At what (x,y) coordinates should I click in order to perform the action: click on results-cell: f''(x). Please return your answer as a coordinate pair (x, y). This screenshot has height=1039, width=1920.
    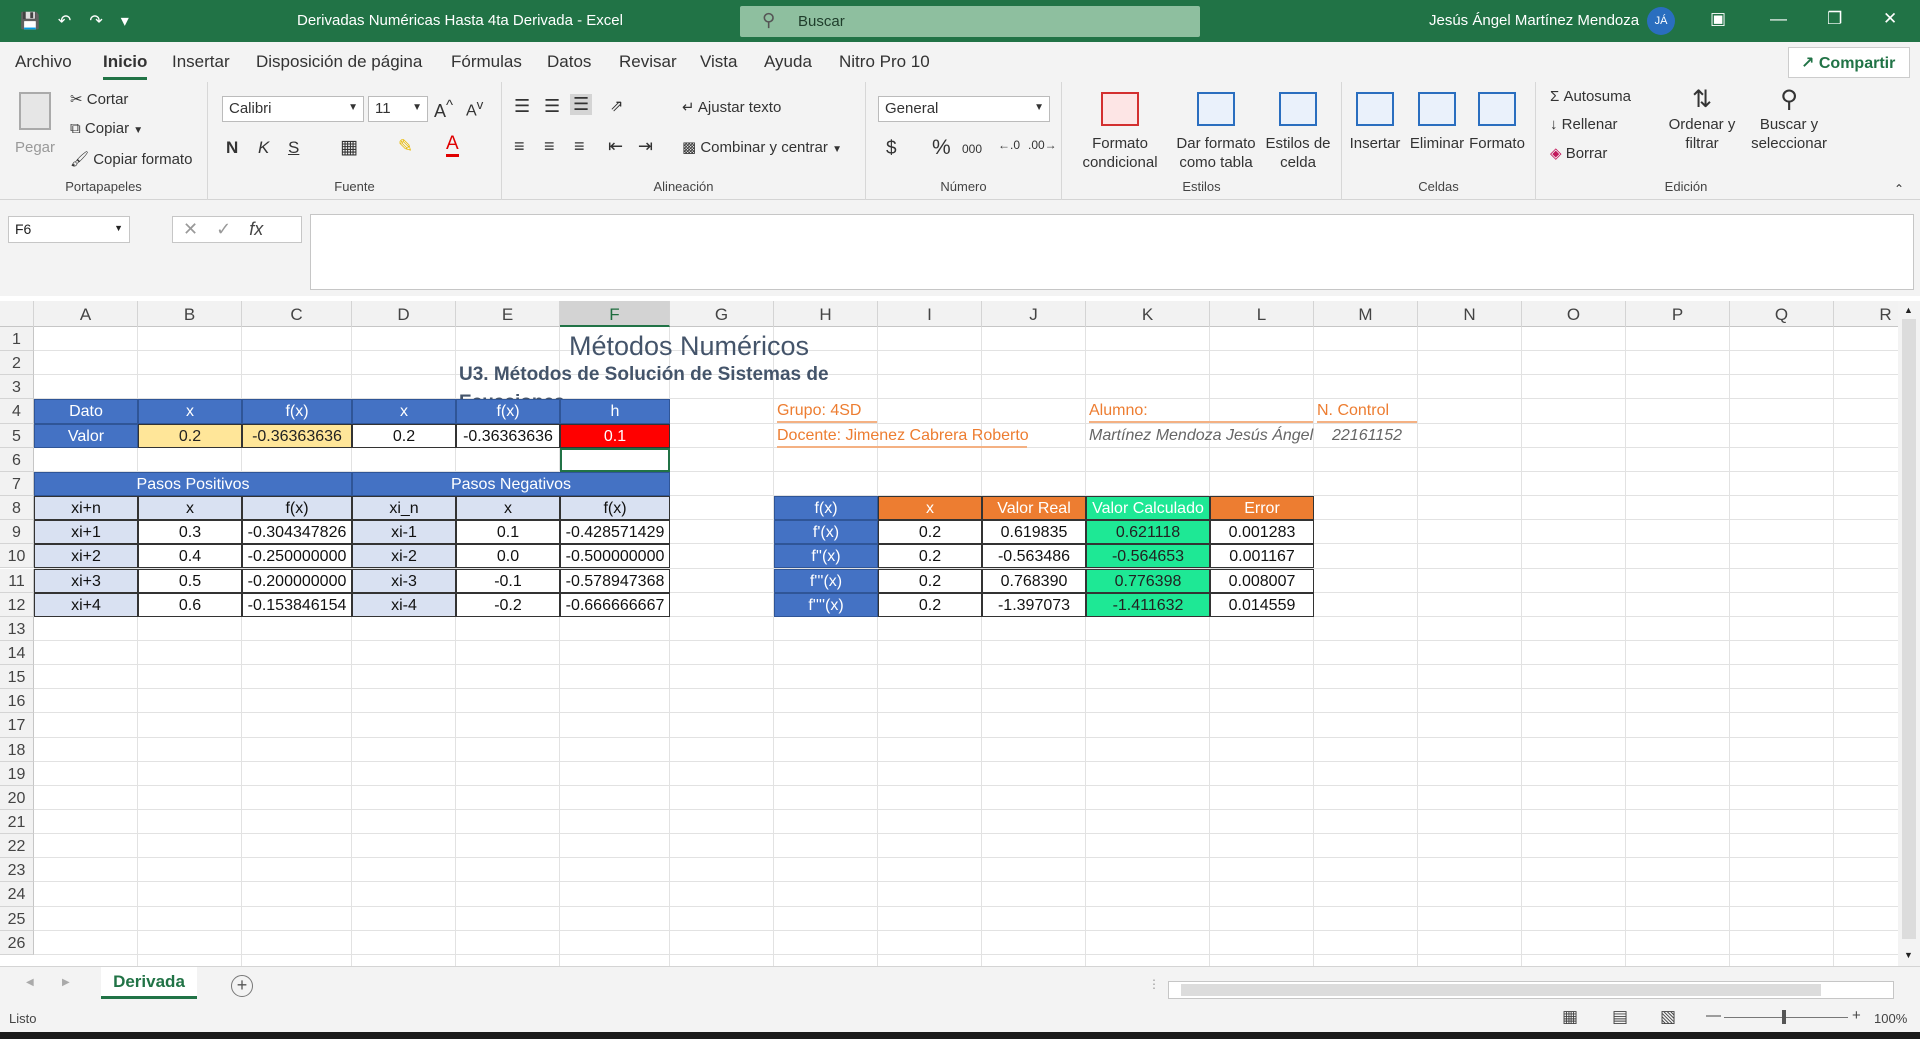
    Looking at the image, I should click on (826, 556).